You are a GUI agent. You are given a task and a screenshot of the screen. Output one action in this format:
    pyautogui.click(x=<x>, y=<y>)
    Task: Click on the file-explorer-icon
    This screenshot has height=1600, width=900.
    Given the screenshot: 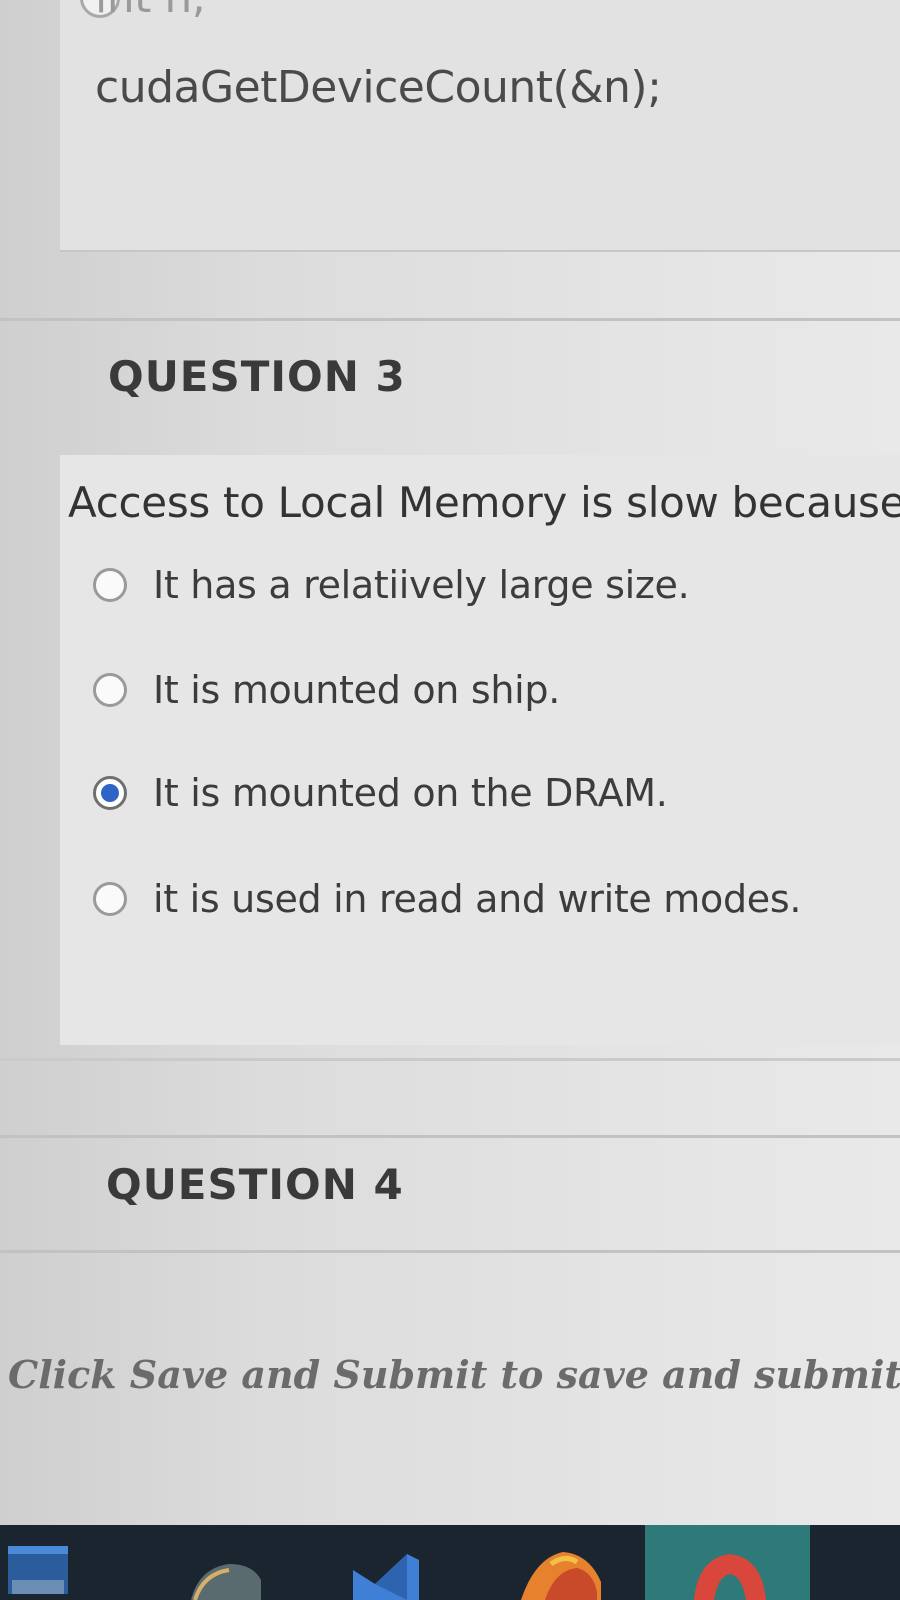 What is the action you would take?
    pyautogui.click(x=39, y=1570)
    